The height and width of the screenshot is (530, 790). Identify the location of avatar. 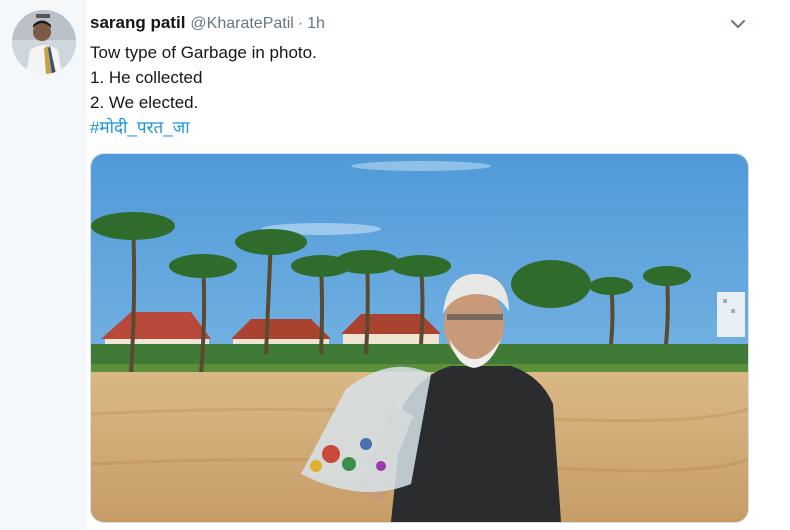
(44, 42).